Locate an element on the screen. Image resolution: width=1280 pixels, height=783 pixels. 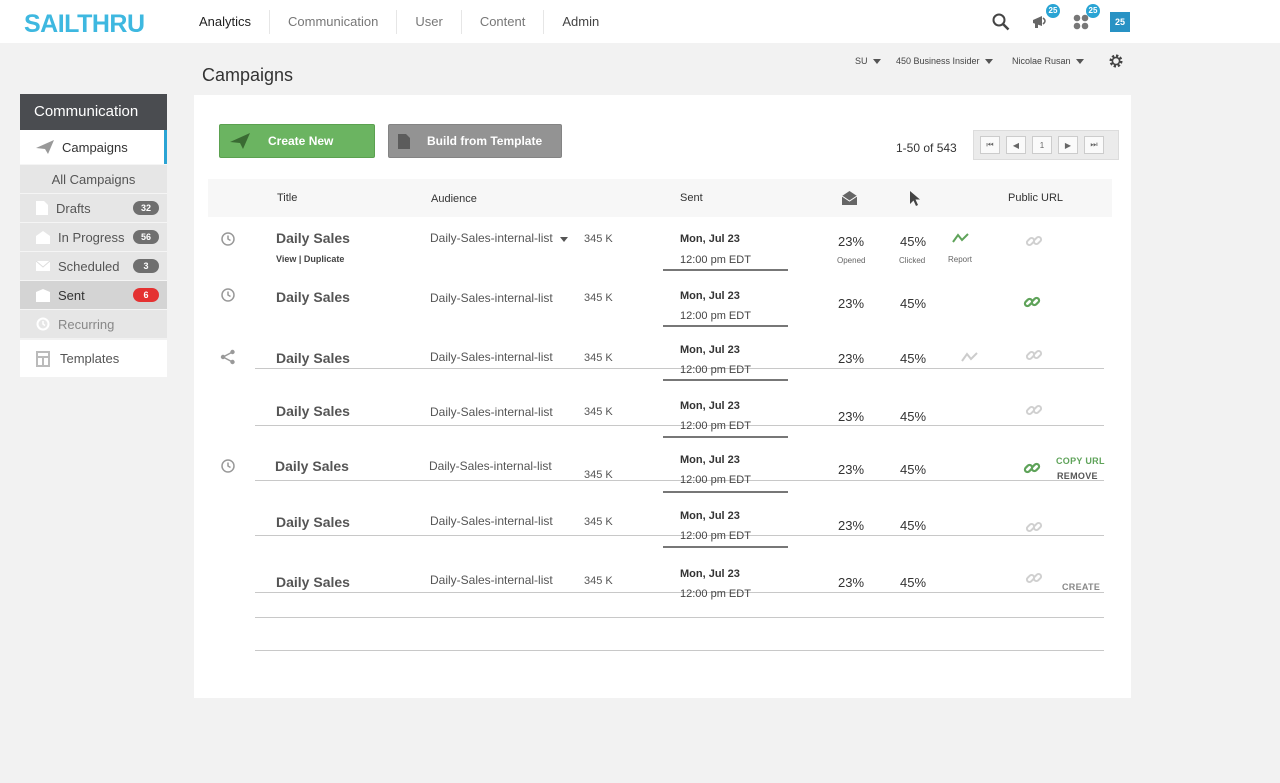
envelope-icon is located at coordinates (849, 199).